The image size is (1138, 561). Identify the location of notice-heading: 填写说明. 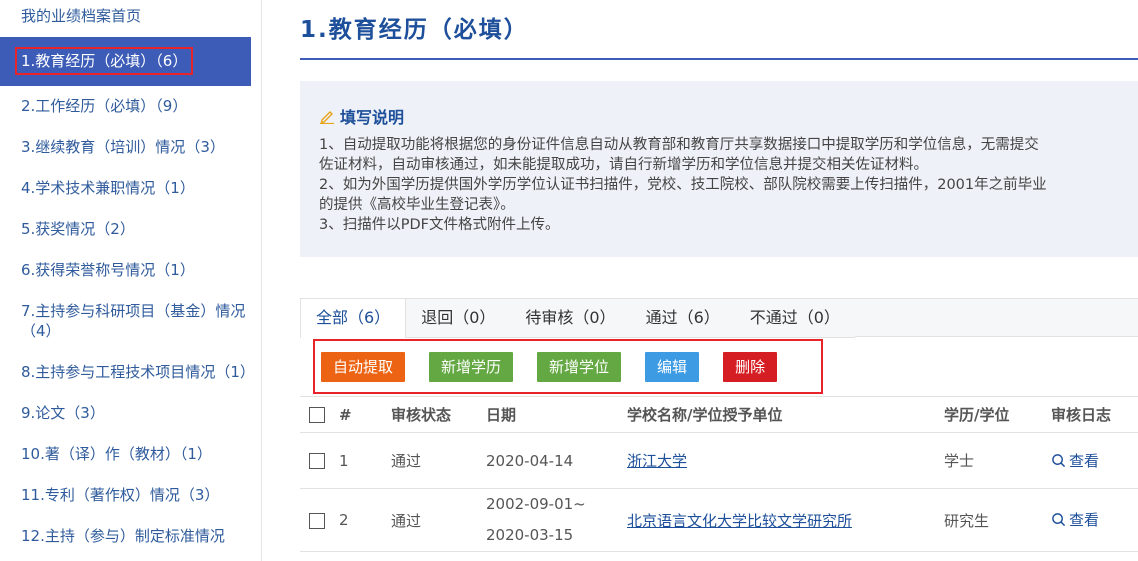
(372, 117).